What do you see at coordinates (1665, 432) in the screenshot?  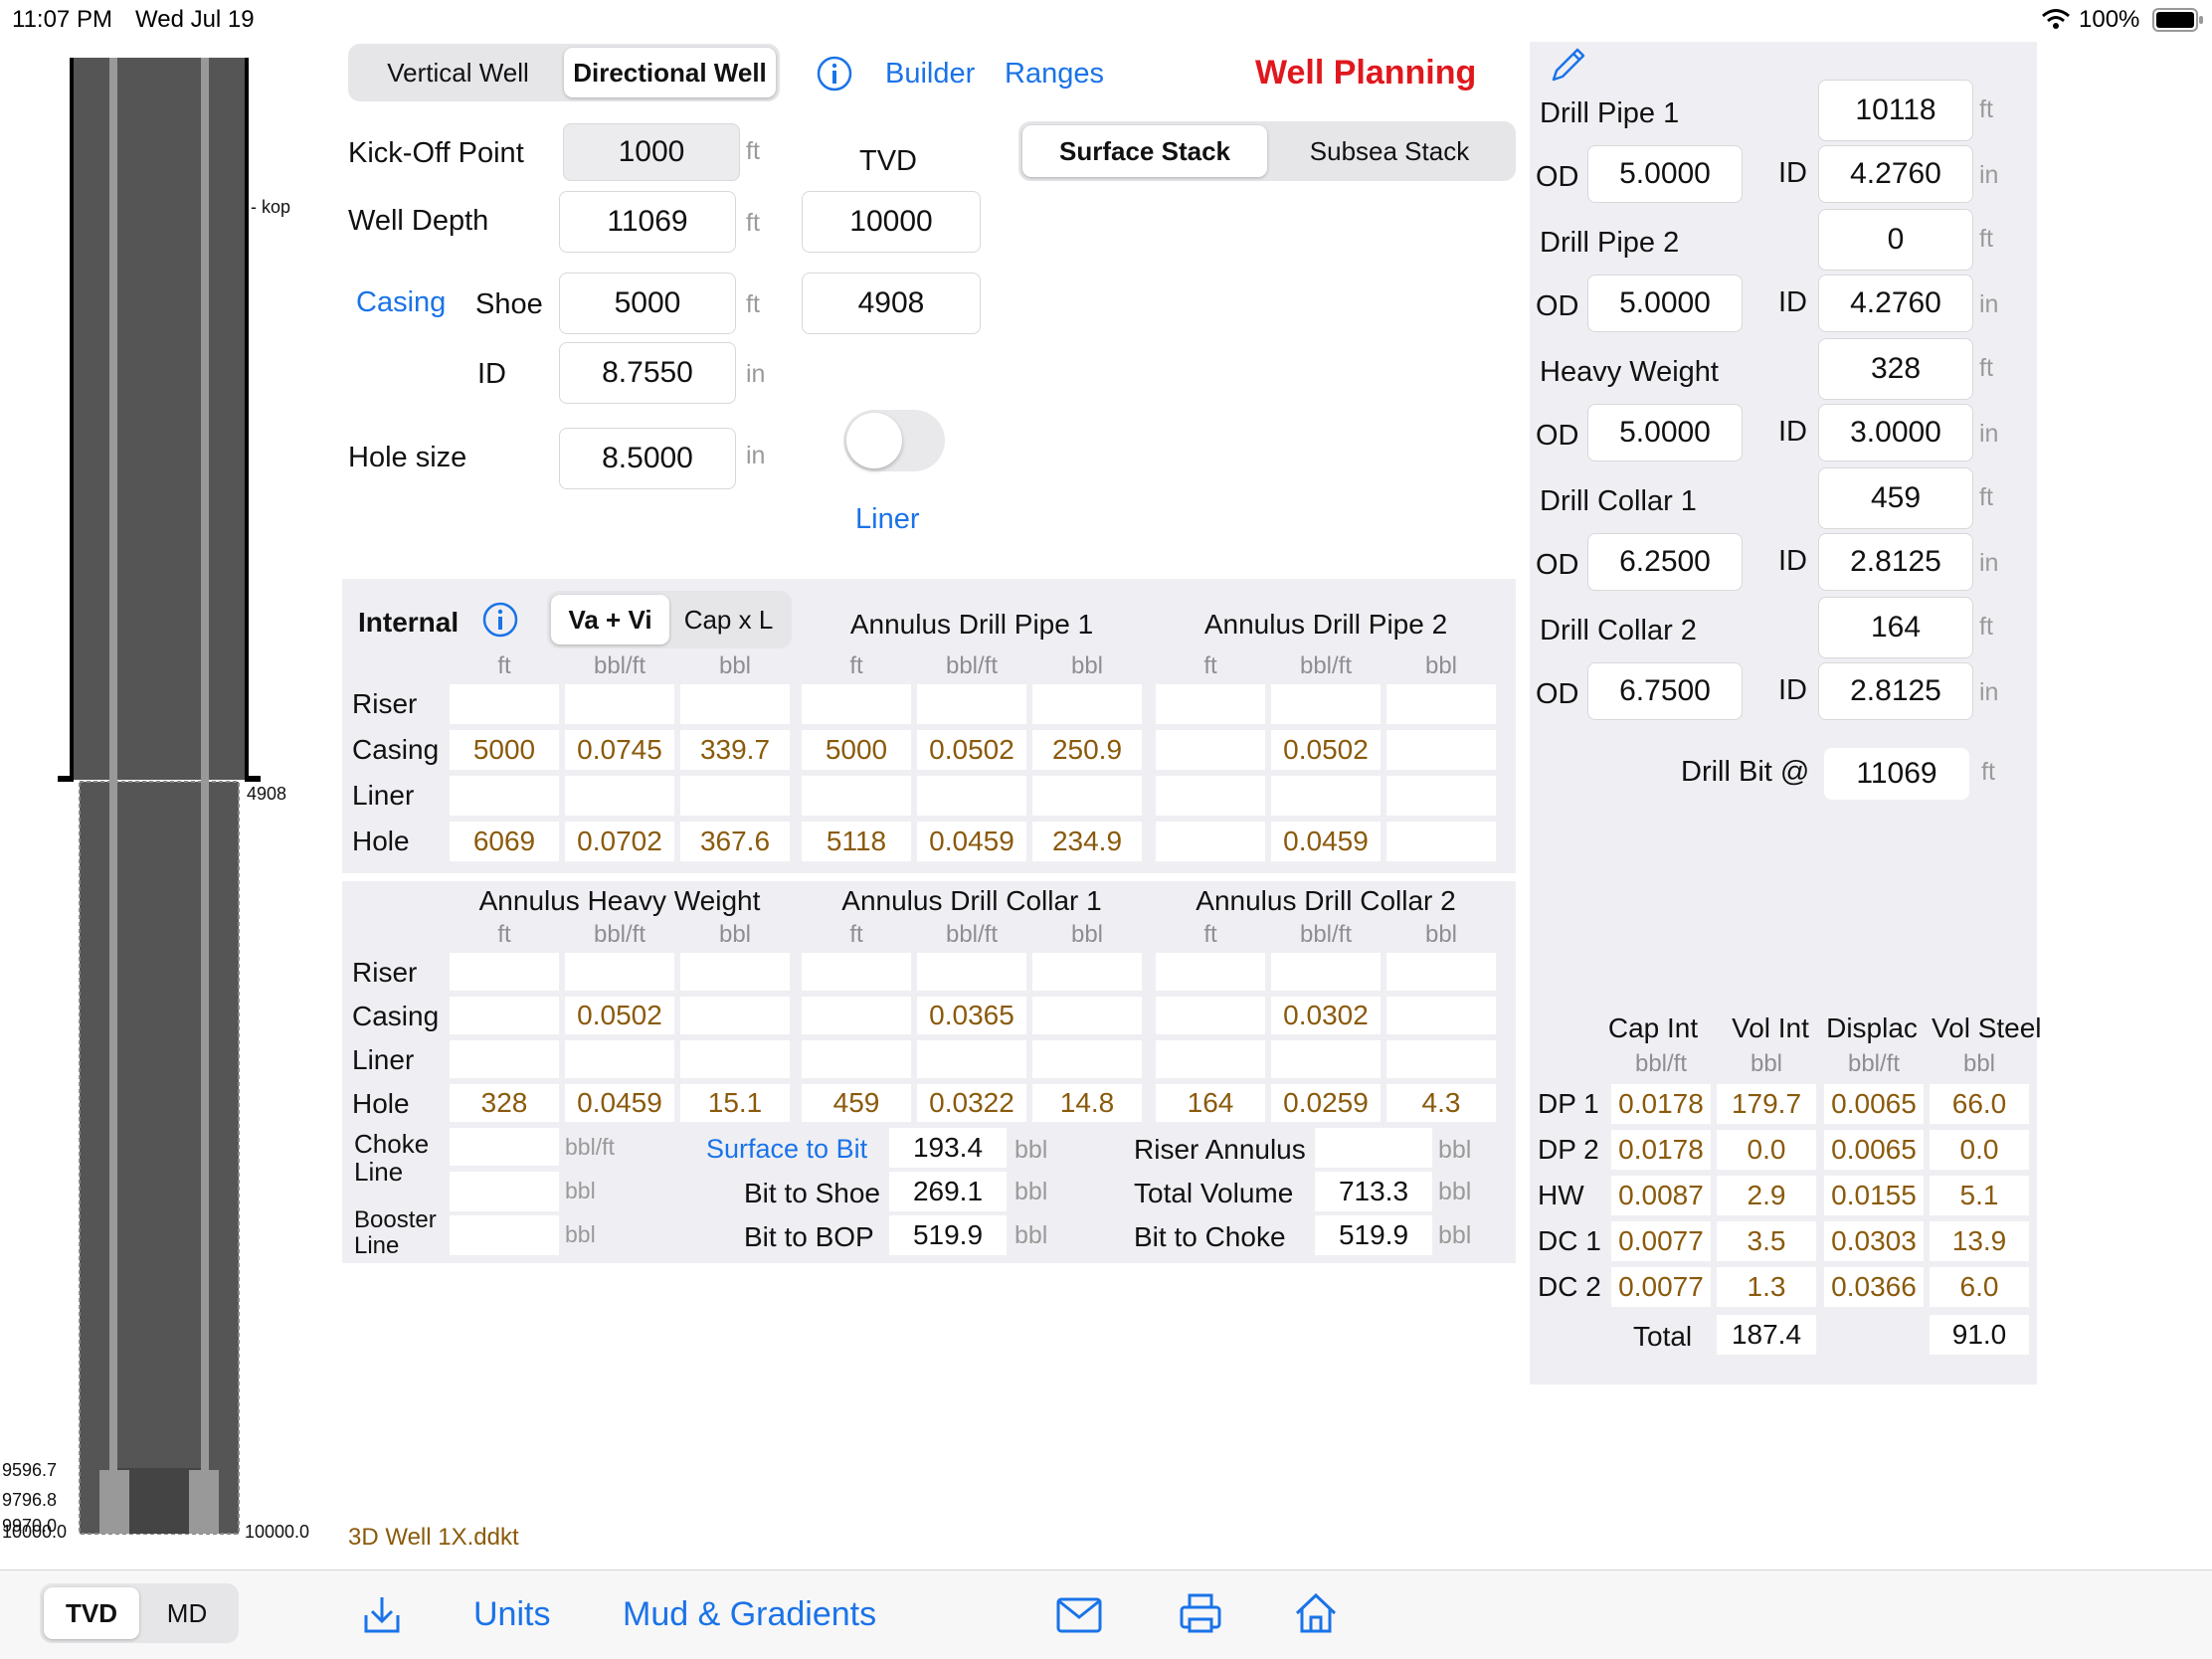 I see `hw-od-field: 5.0000` at bounding box center [1665, 432].